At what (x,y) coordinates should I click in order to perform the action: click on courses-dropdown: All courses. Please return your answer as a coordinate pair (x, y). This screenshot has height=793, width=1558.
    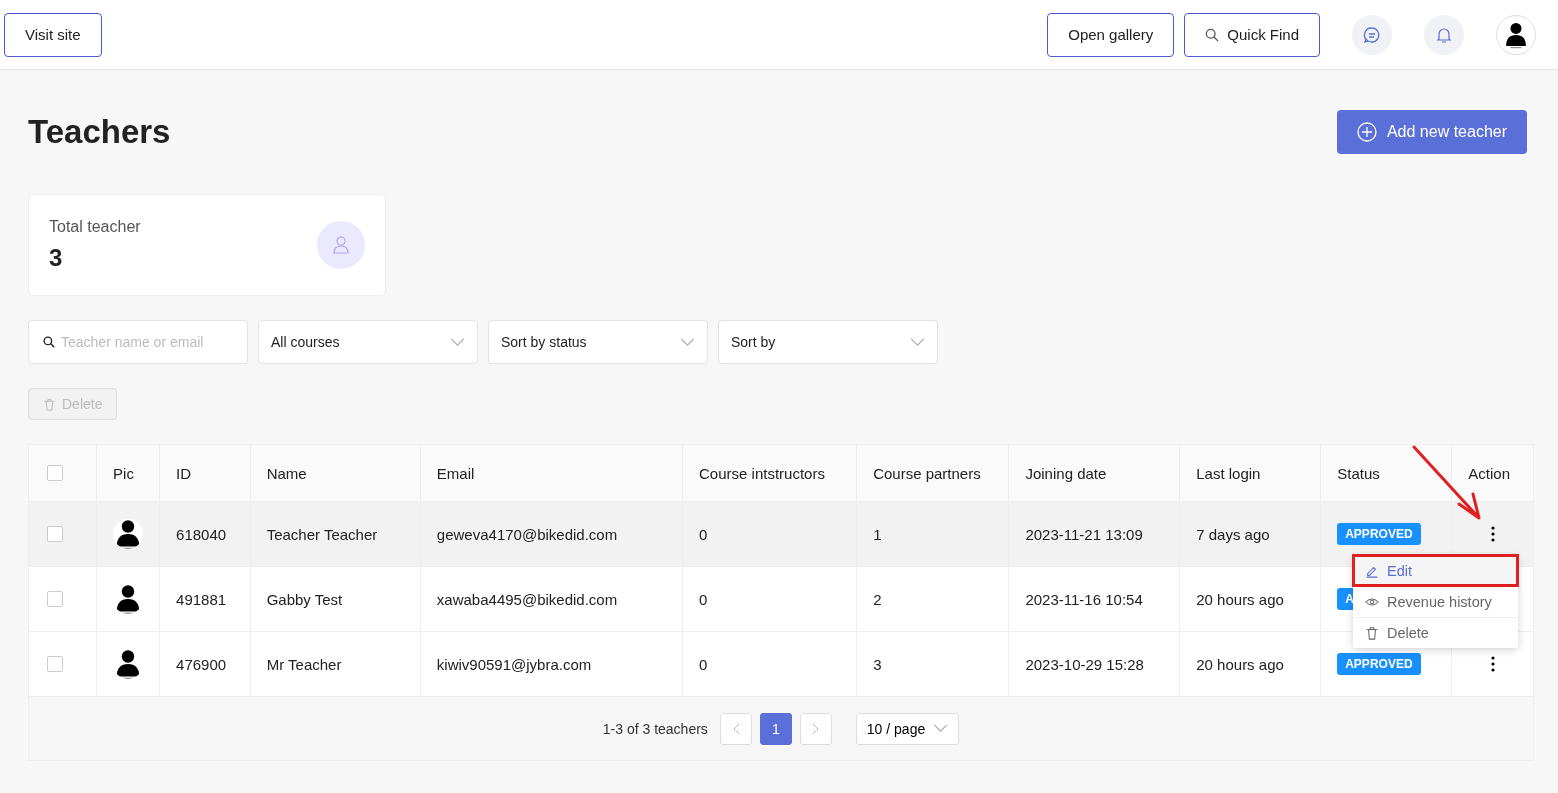
    Looking at the image, I should click on (368, 342).